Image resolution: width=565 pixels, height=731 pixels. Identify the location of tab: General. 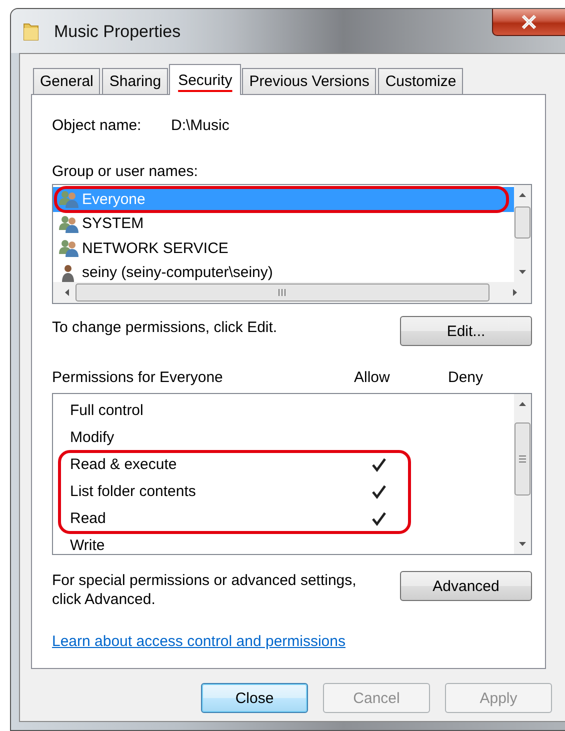
(66, 81).